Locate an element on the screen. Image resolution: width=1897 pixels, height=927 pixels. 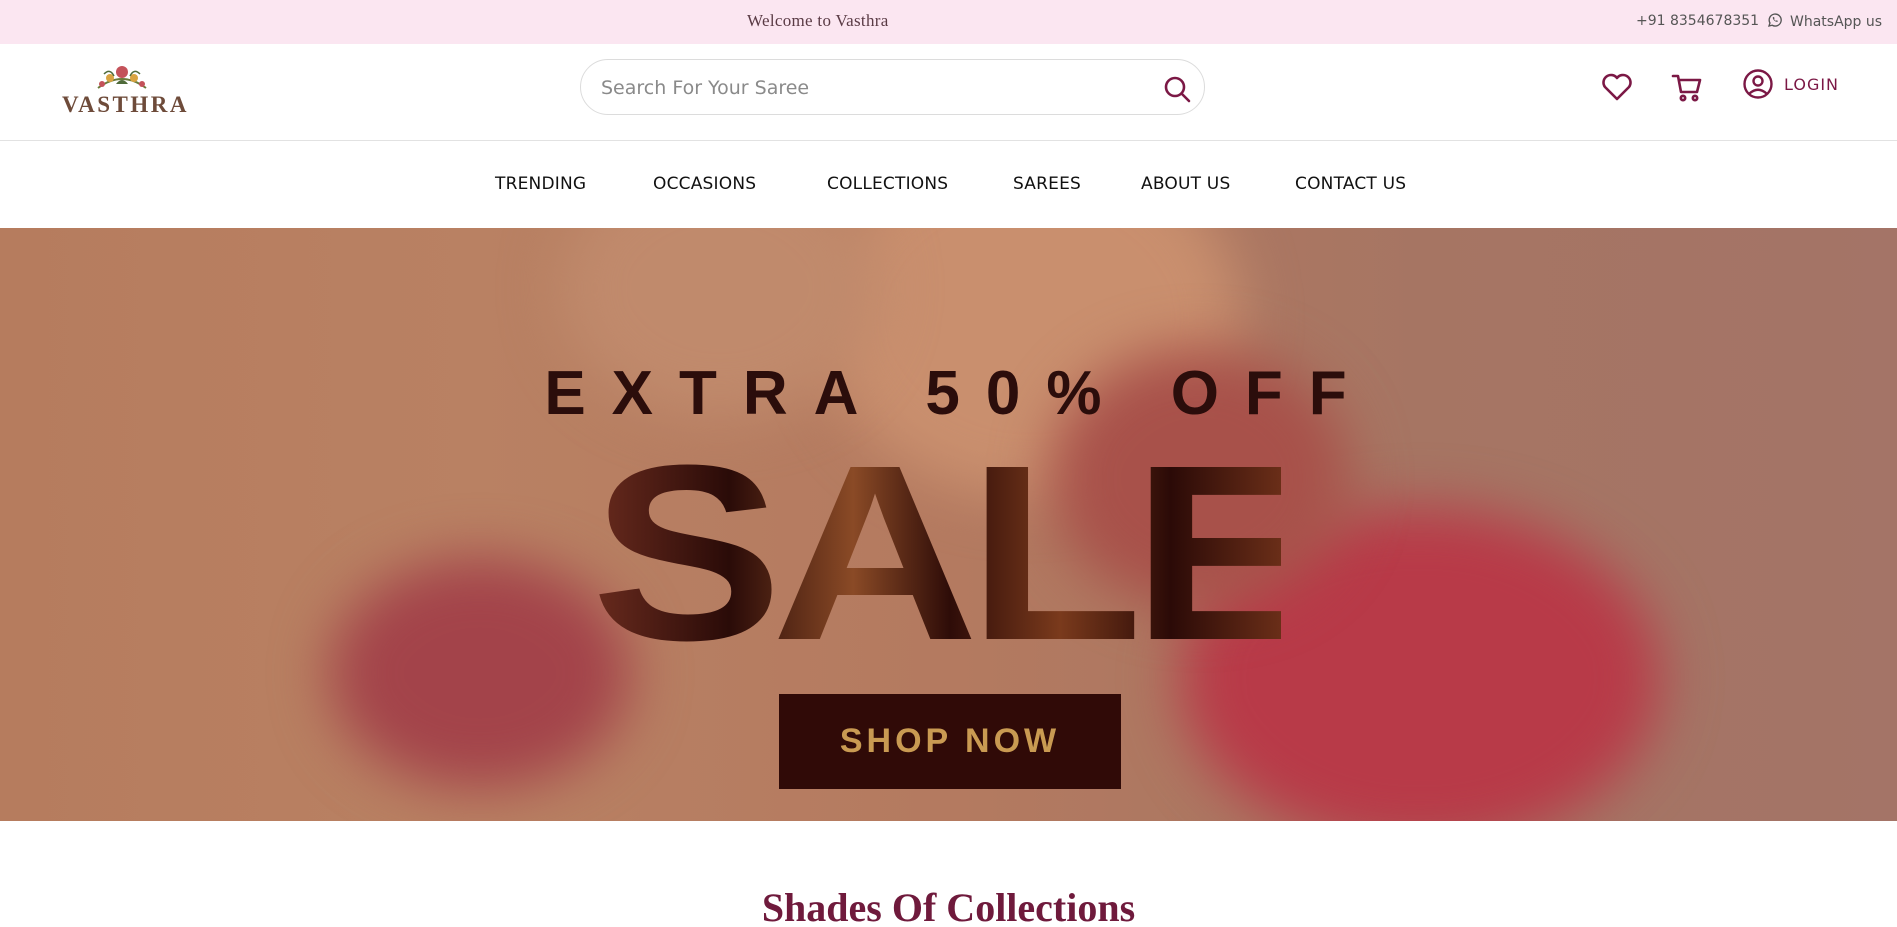
logo-wordmark: VASTHRA is located at coordinates (125, 104).